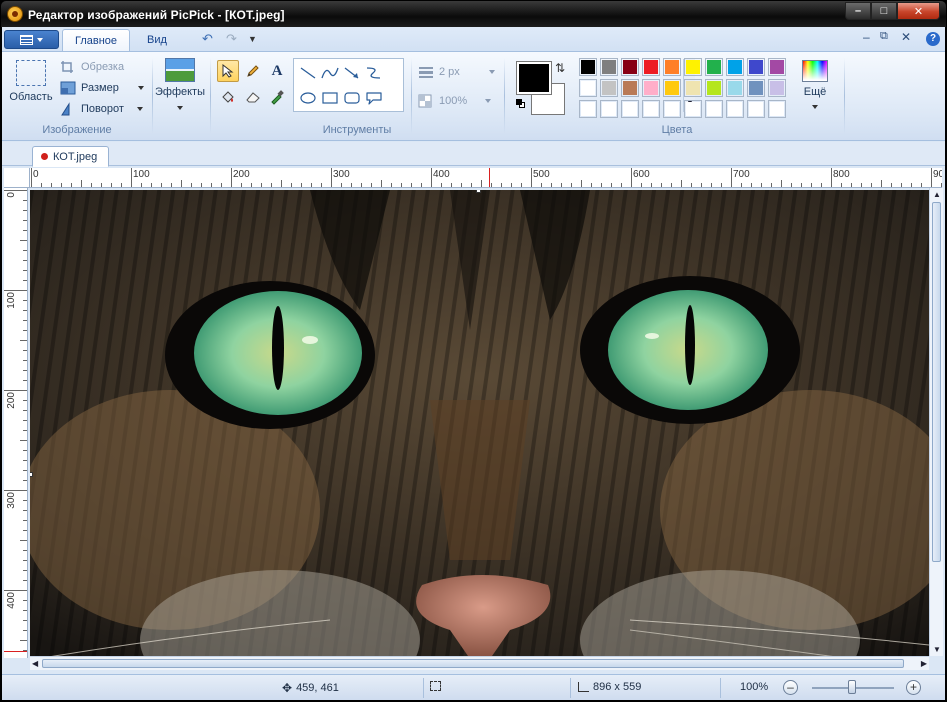 This screenshot has width=947, height=702. What do you see at coordinates (228, 71) in the screenshot?
I see `select-tool-button` at bounding box center [228, 71].